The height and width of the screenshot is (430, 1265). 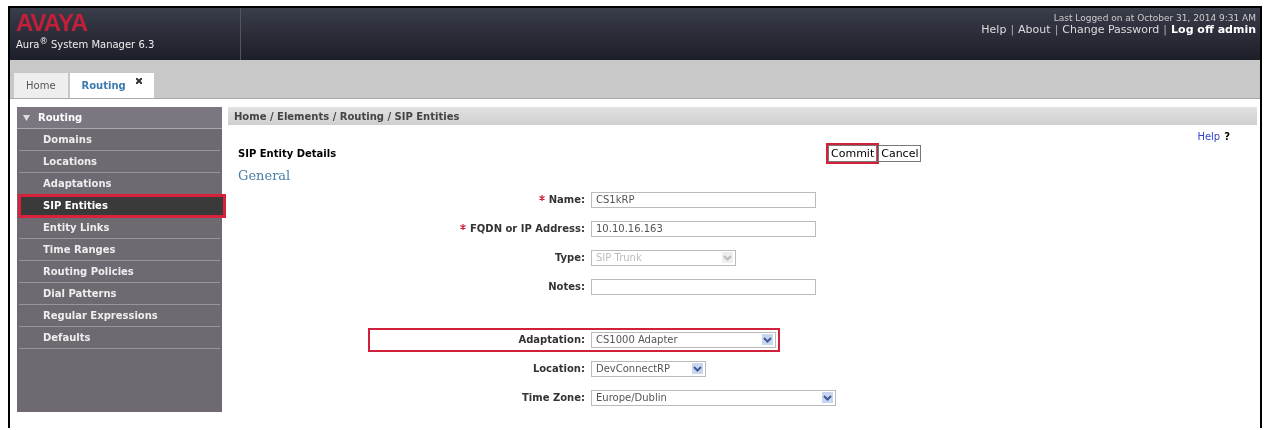 What do you see at coordinates (1154, 18) in the screenshot?
I see `last-login-text: Last Logged on at October 31, 2014 9:31 AM` at bounding box center [1154, 18].